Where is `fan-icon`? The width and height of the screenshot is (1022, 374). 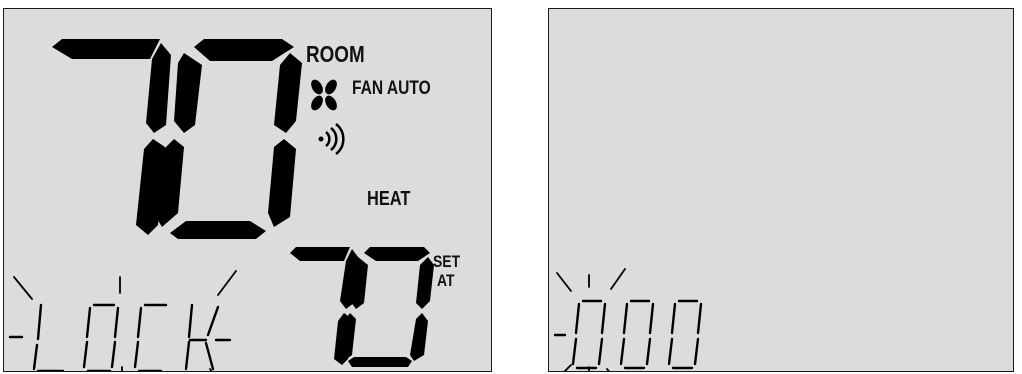 fan-icon is located at coordinates (324, 95).